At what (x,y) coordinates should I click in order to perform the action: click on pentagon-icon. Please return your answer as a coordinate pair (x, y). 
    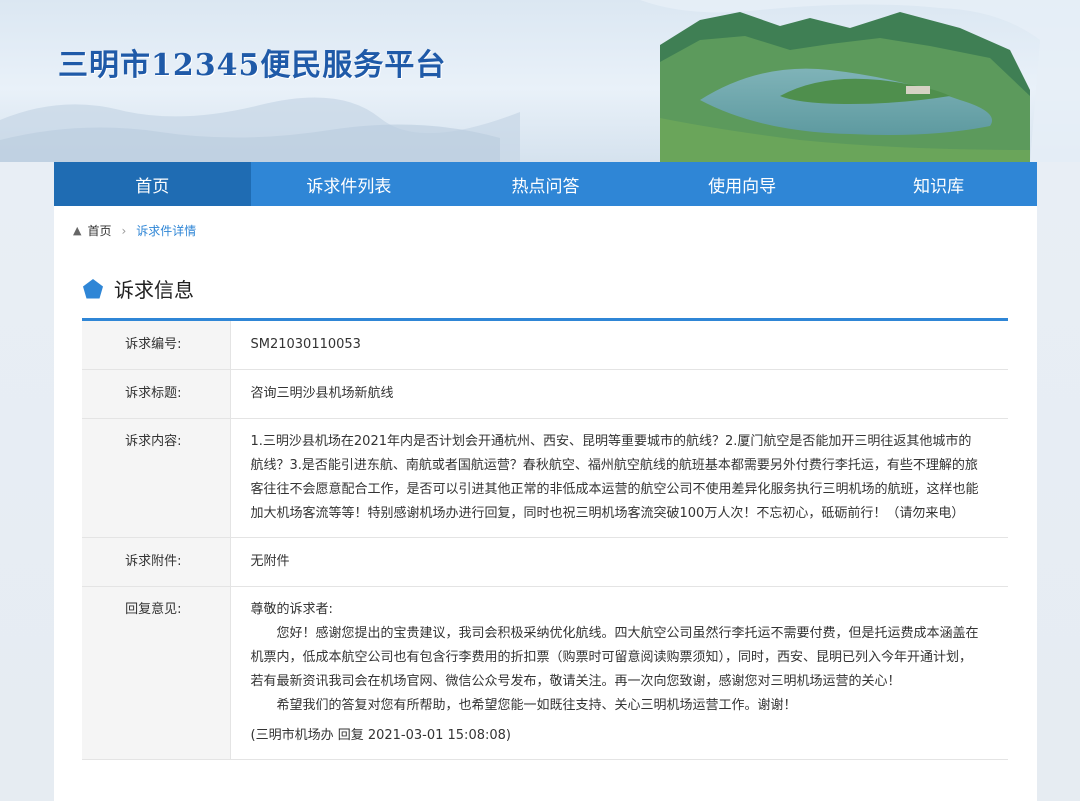
    Looking at the image, I should click on (93, 288).